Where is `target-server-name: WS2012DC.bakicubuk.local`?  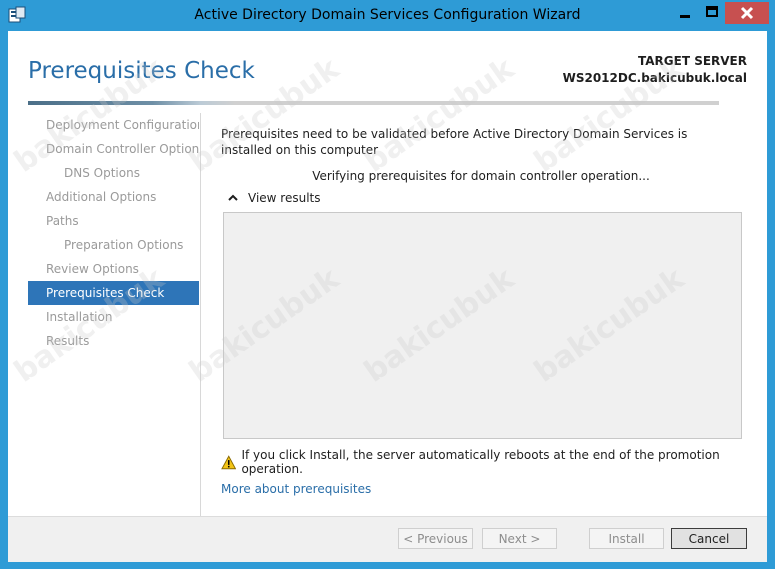 target-server-name: WS2012DC.bakicubuk.local is located at coordinates (654, 78).